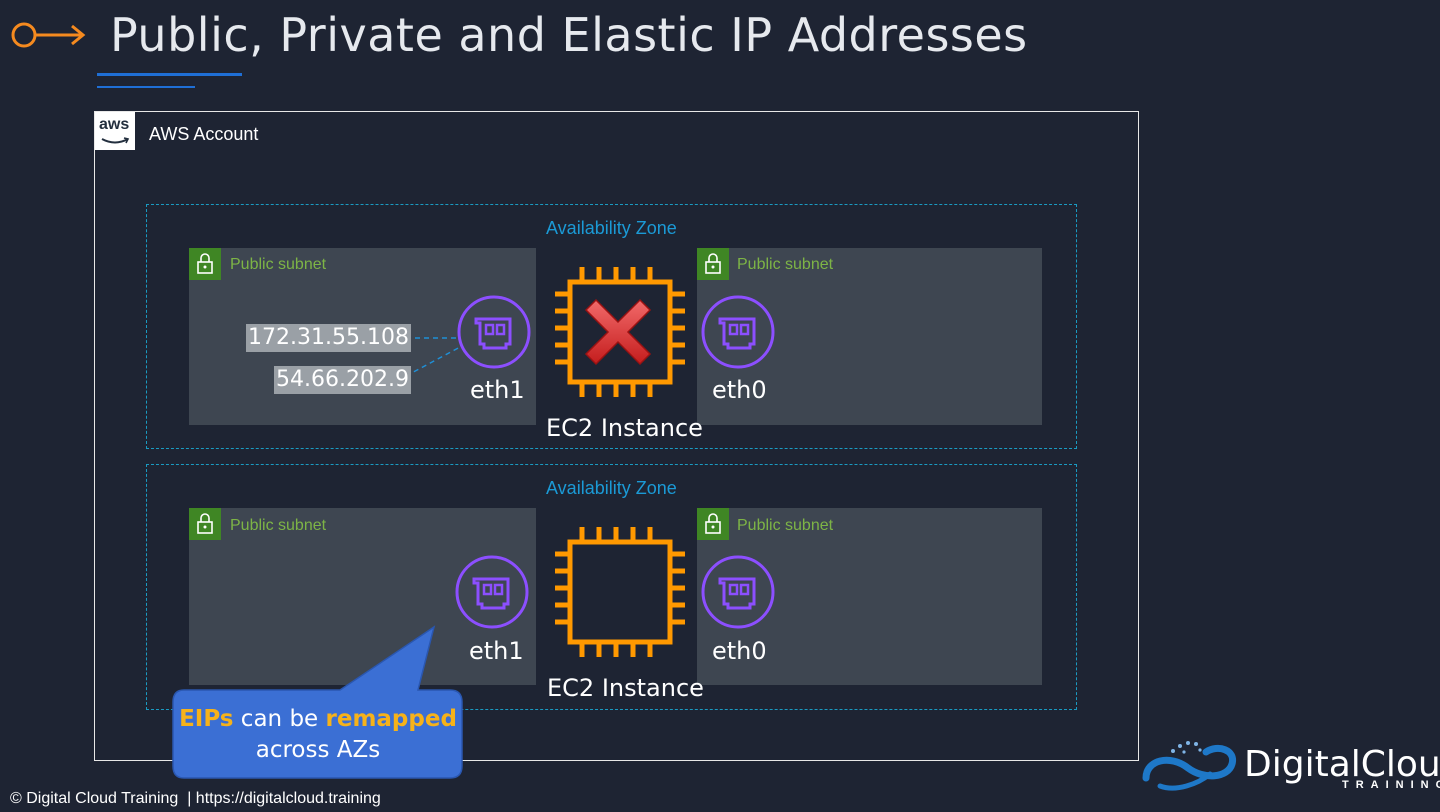 This screenshot has width=1440, height=812. I want to click on page-title: Public, Private and Elastic IP Addresses, so click(569, 35).